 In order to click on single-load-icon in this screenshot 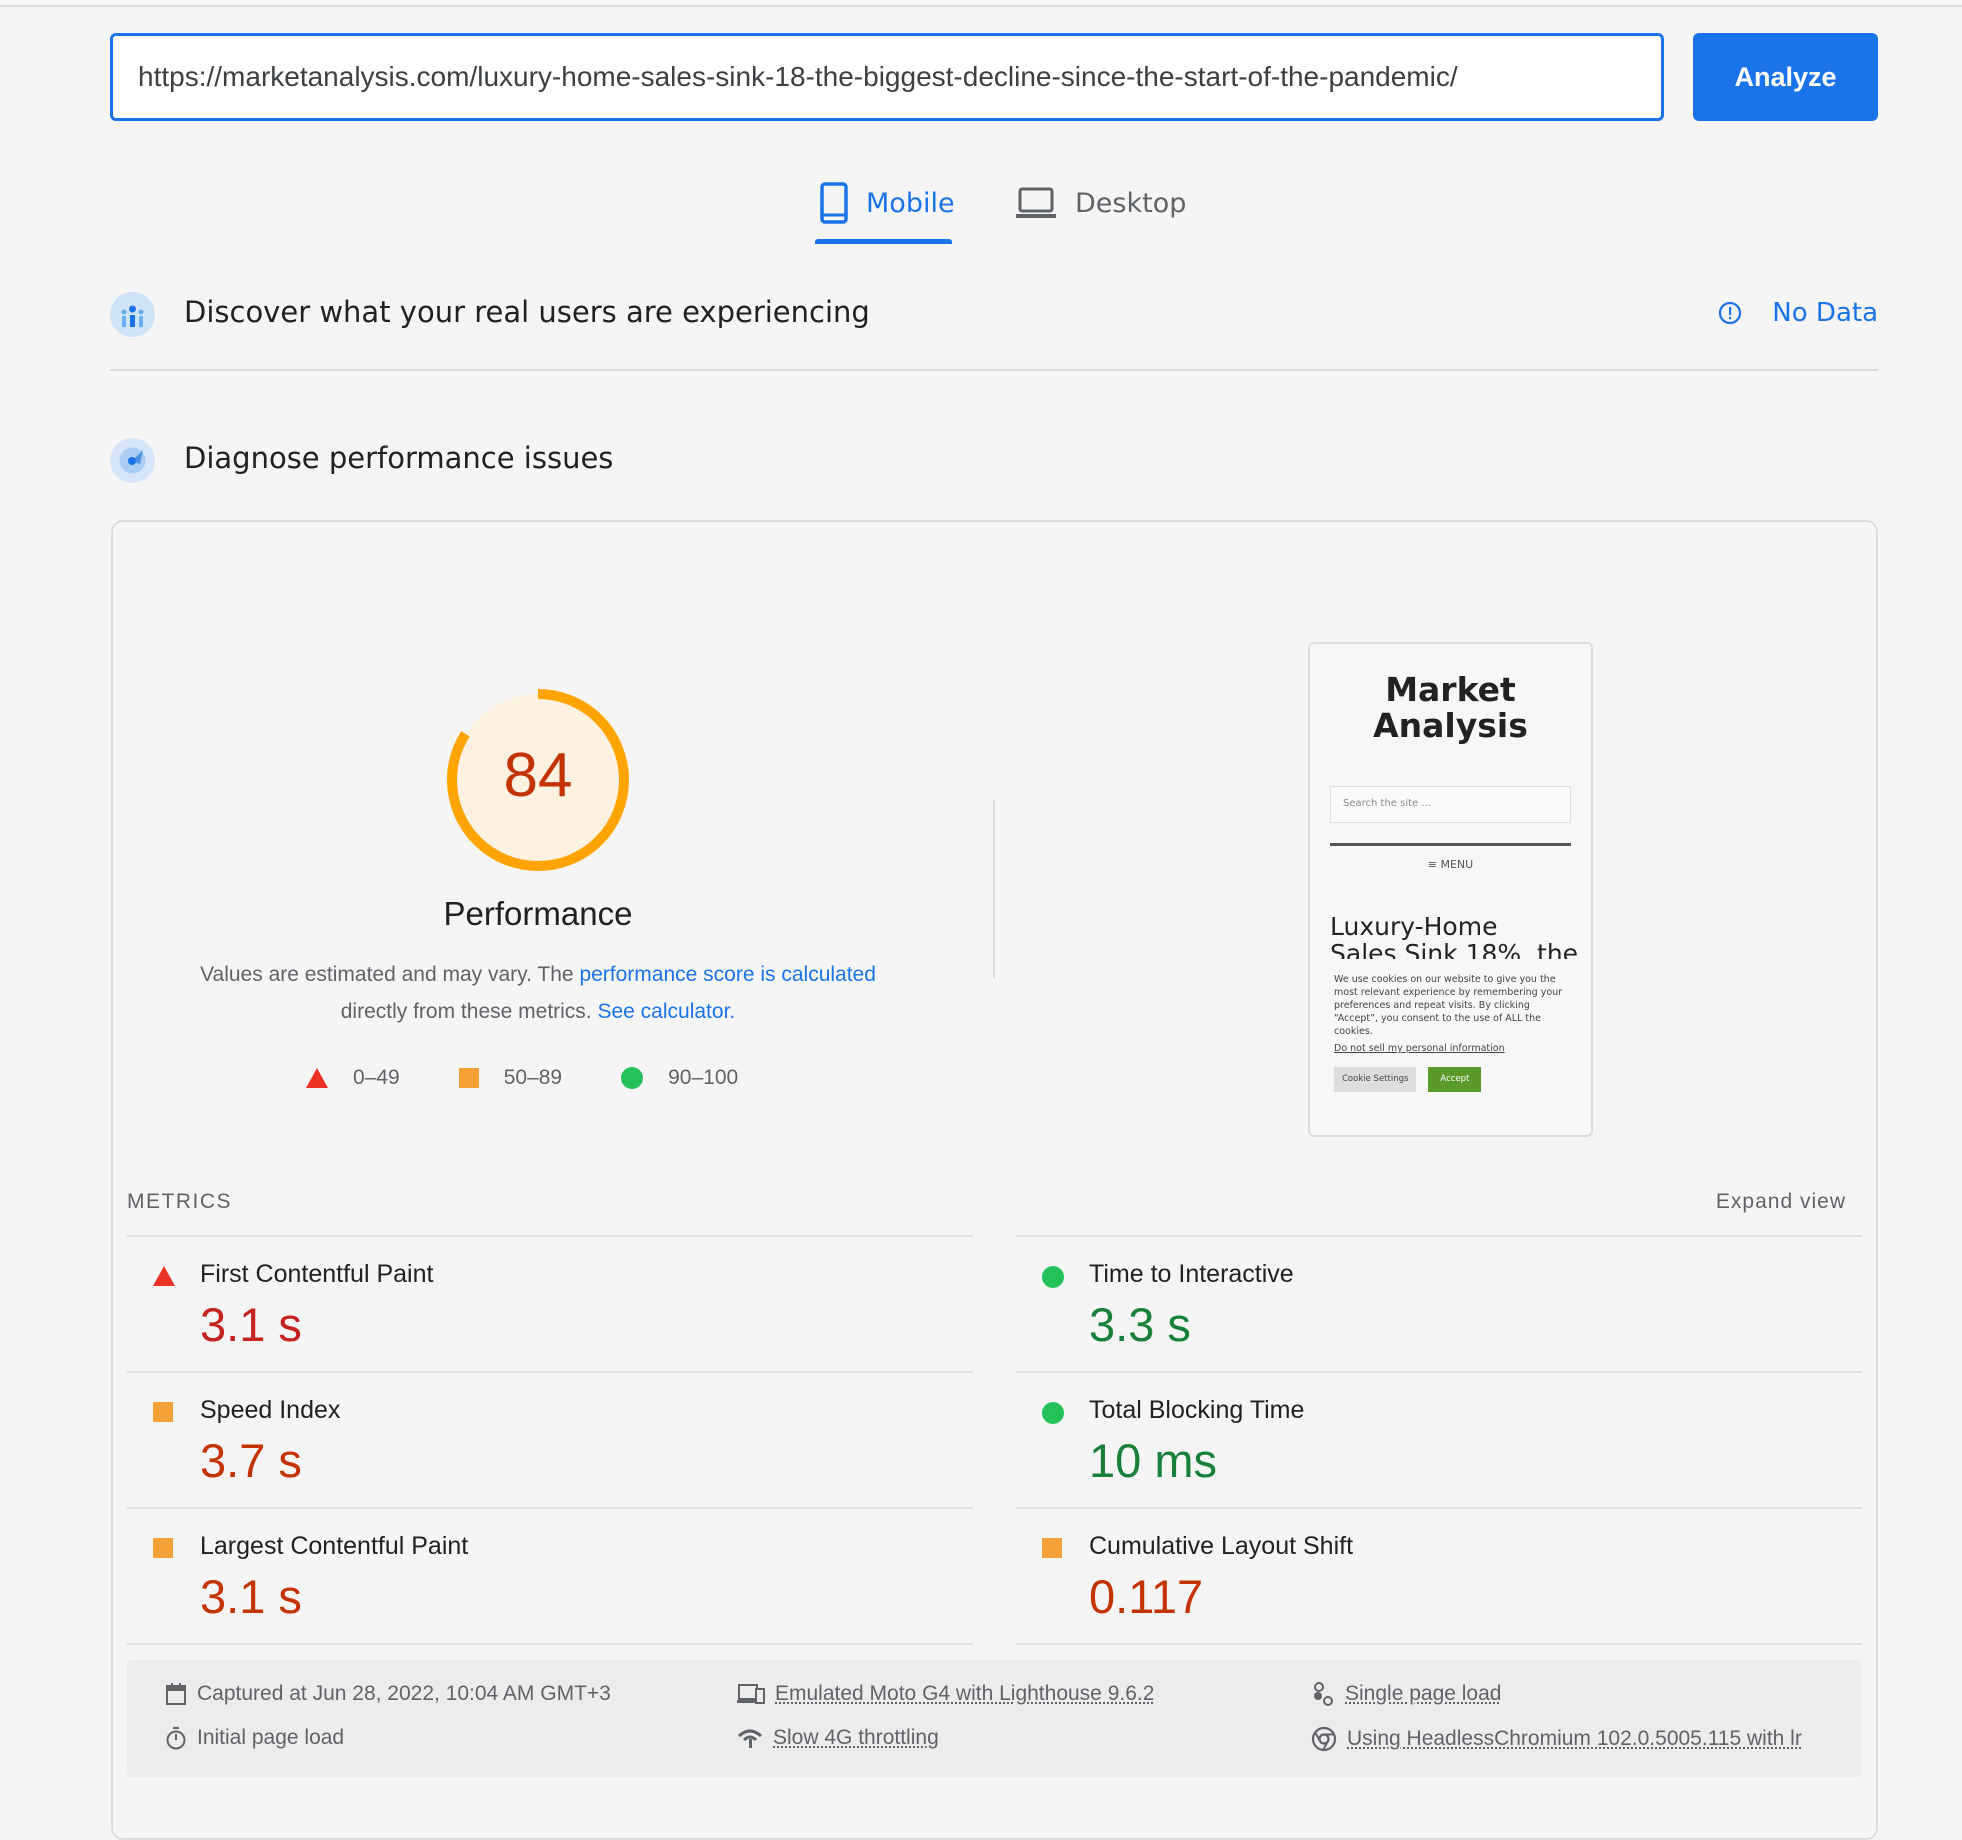, I will do `click(1323, 1694)`.